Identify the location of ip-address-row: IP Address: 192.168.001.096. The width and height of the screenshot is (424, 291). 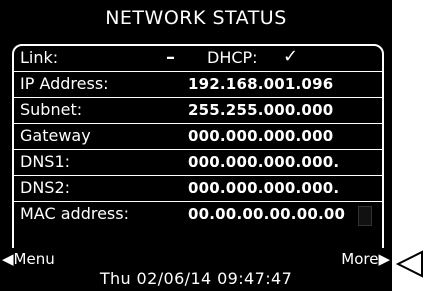
(198, 85).